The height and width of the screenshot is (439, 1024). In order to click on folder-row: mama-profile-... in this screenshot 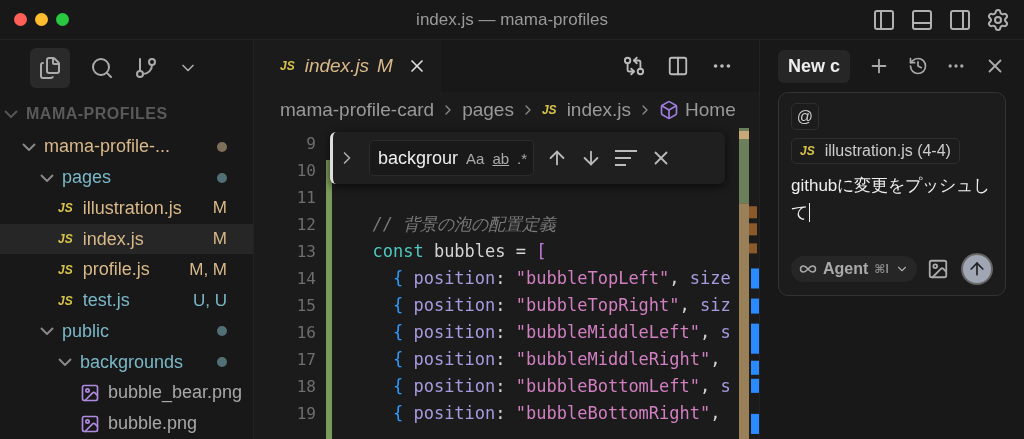, I will do `click(126, 147)`.